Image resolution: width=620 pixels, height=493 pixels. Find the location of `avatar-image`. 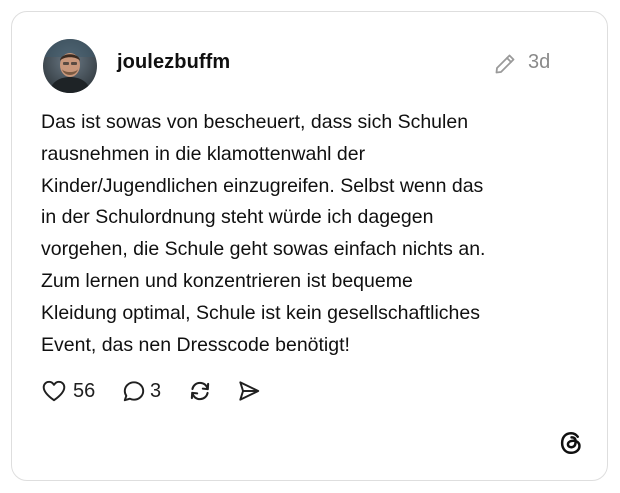

avatar-image is located at coordinates (70, 66).